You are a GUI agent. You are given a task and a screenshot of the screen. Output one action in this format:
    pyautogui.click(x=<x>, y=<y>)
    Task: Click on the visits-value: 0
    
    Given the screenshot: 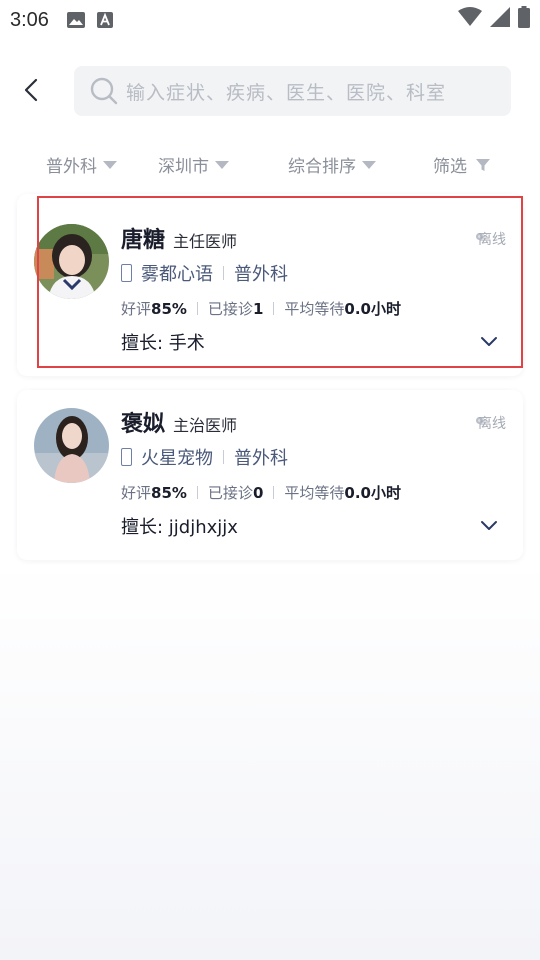 What is the action you would take?
    pyautogui.click(x=258, y=492)
    